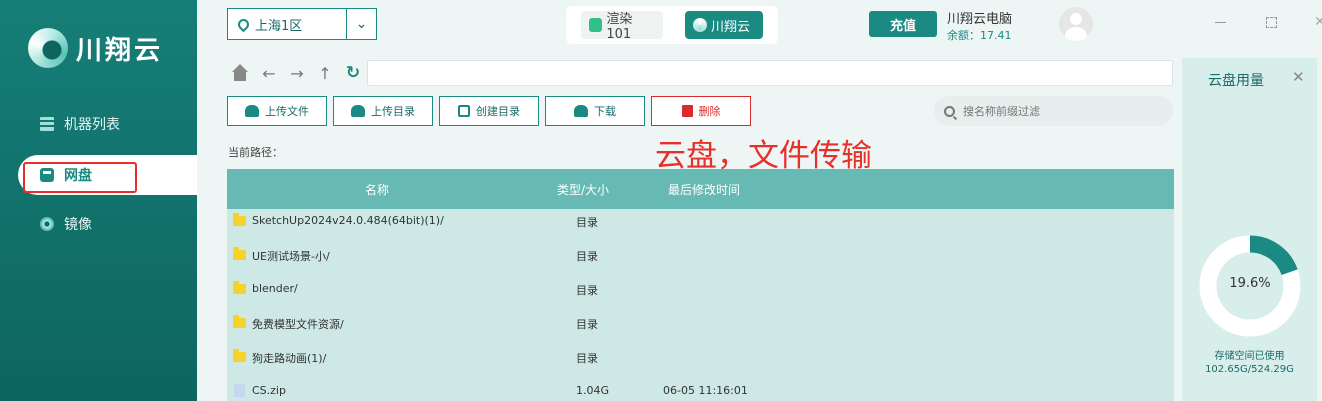 The height and width of the screenshot is (401, 1322). I want to click on button-label: 下载, so click(605, 111).